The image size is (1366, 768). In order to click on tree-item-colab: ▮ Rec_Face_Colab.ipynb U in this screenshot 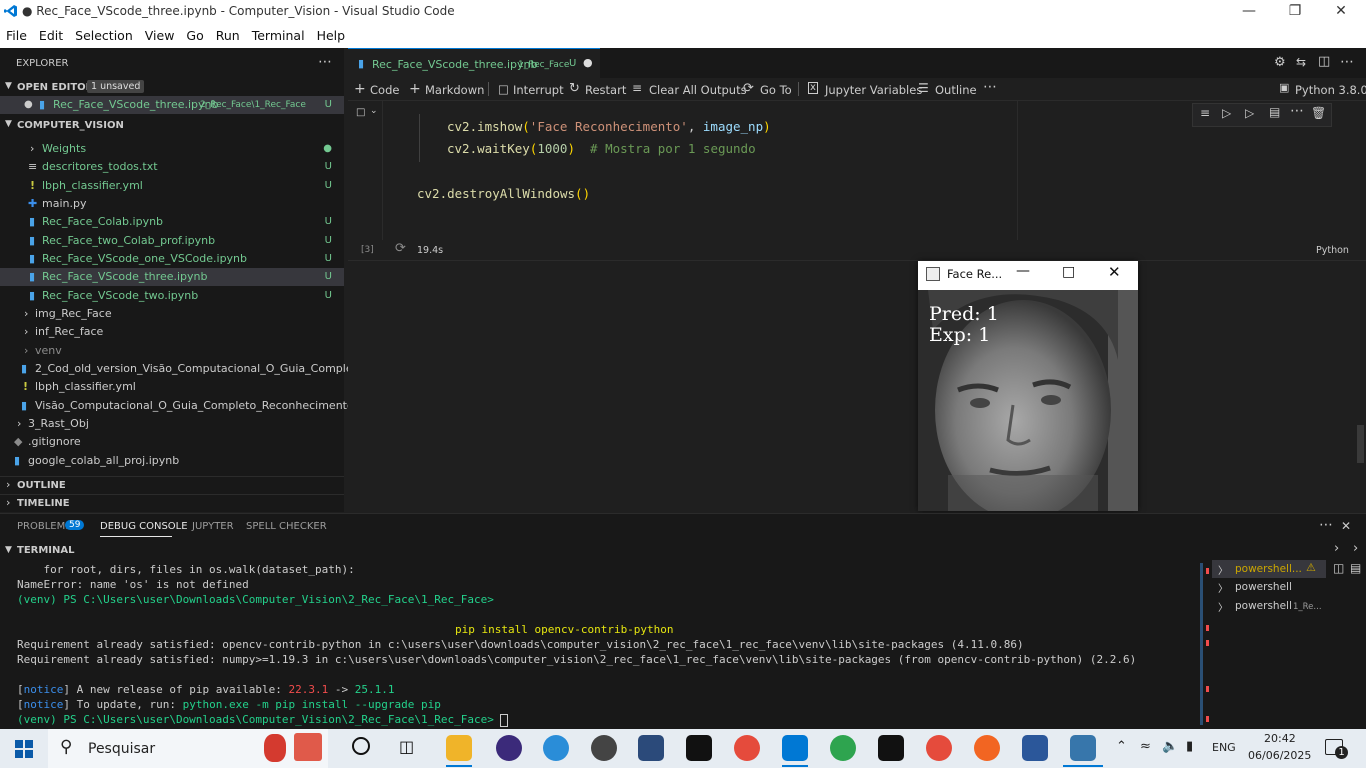, I will do `click(172, 222)`.